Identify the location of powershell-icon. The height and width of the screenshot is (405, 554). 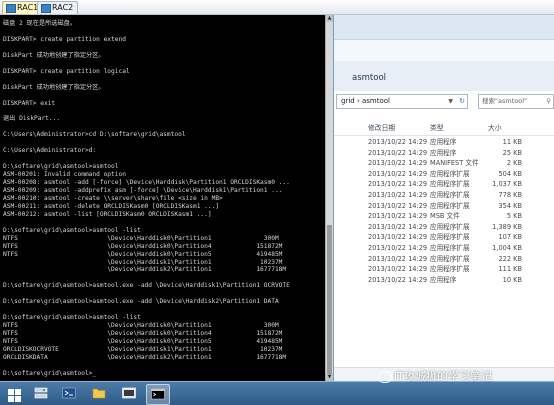
(69, 393).